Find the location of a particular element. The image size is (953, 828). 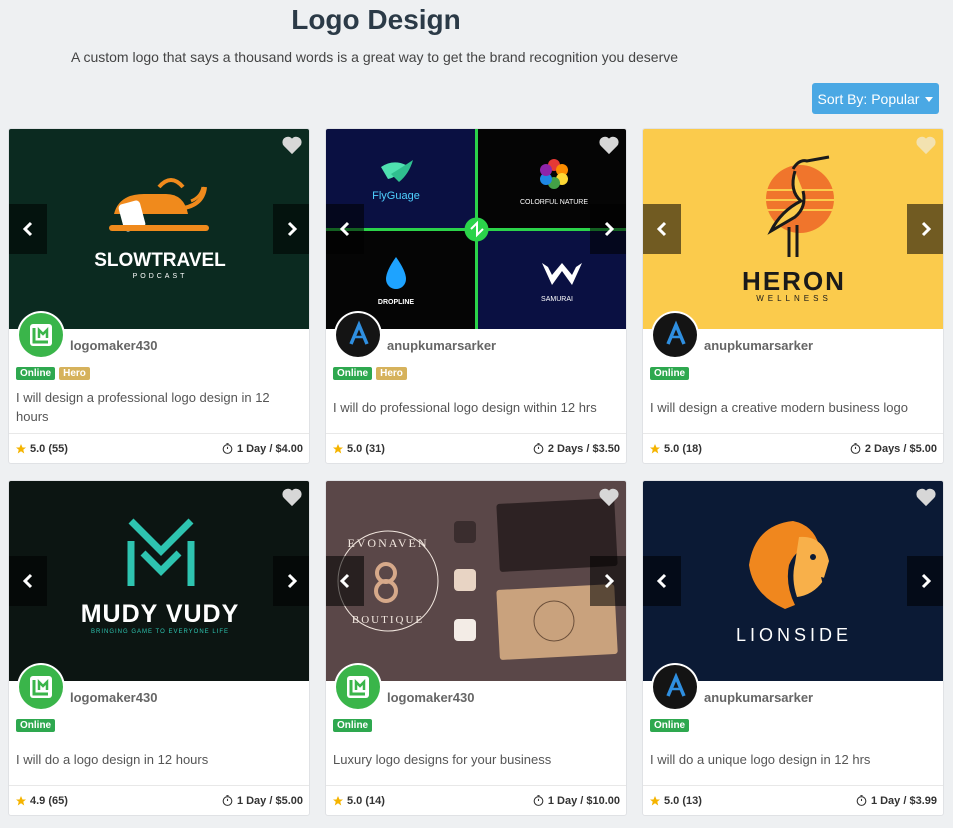

delivery-text: 1 Day / $10.00 is located at coordinates (583, 800).